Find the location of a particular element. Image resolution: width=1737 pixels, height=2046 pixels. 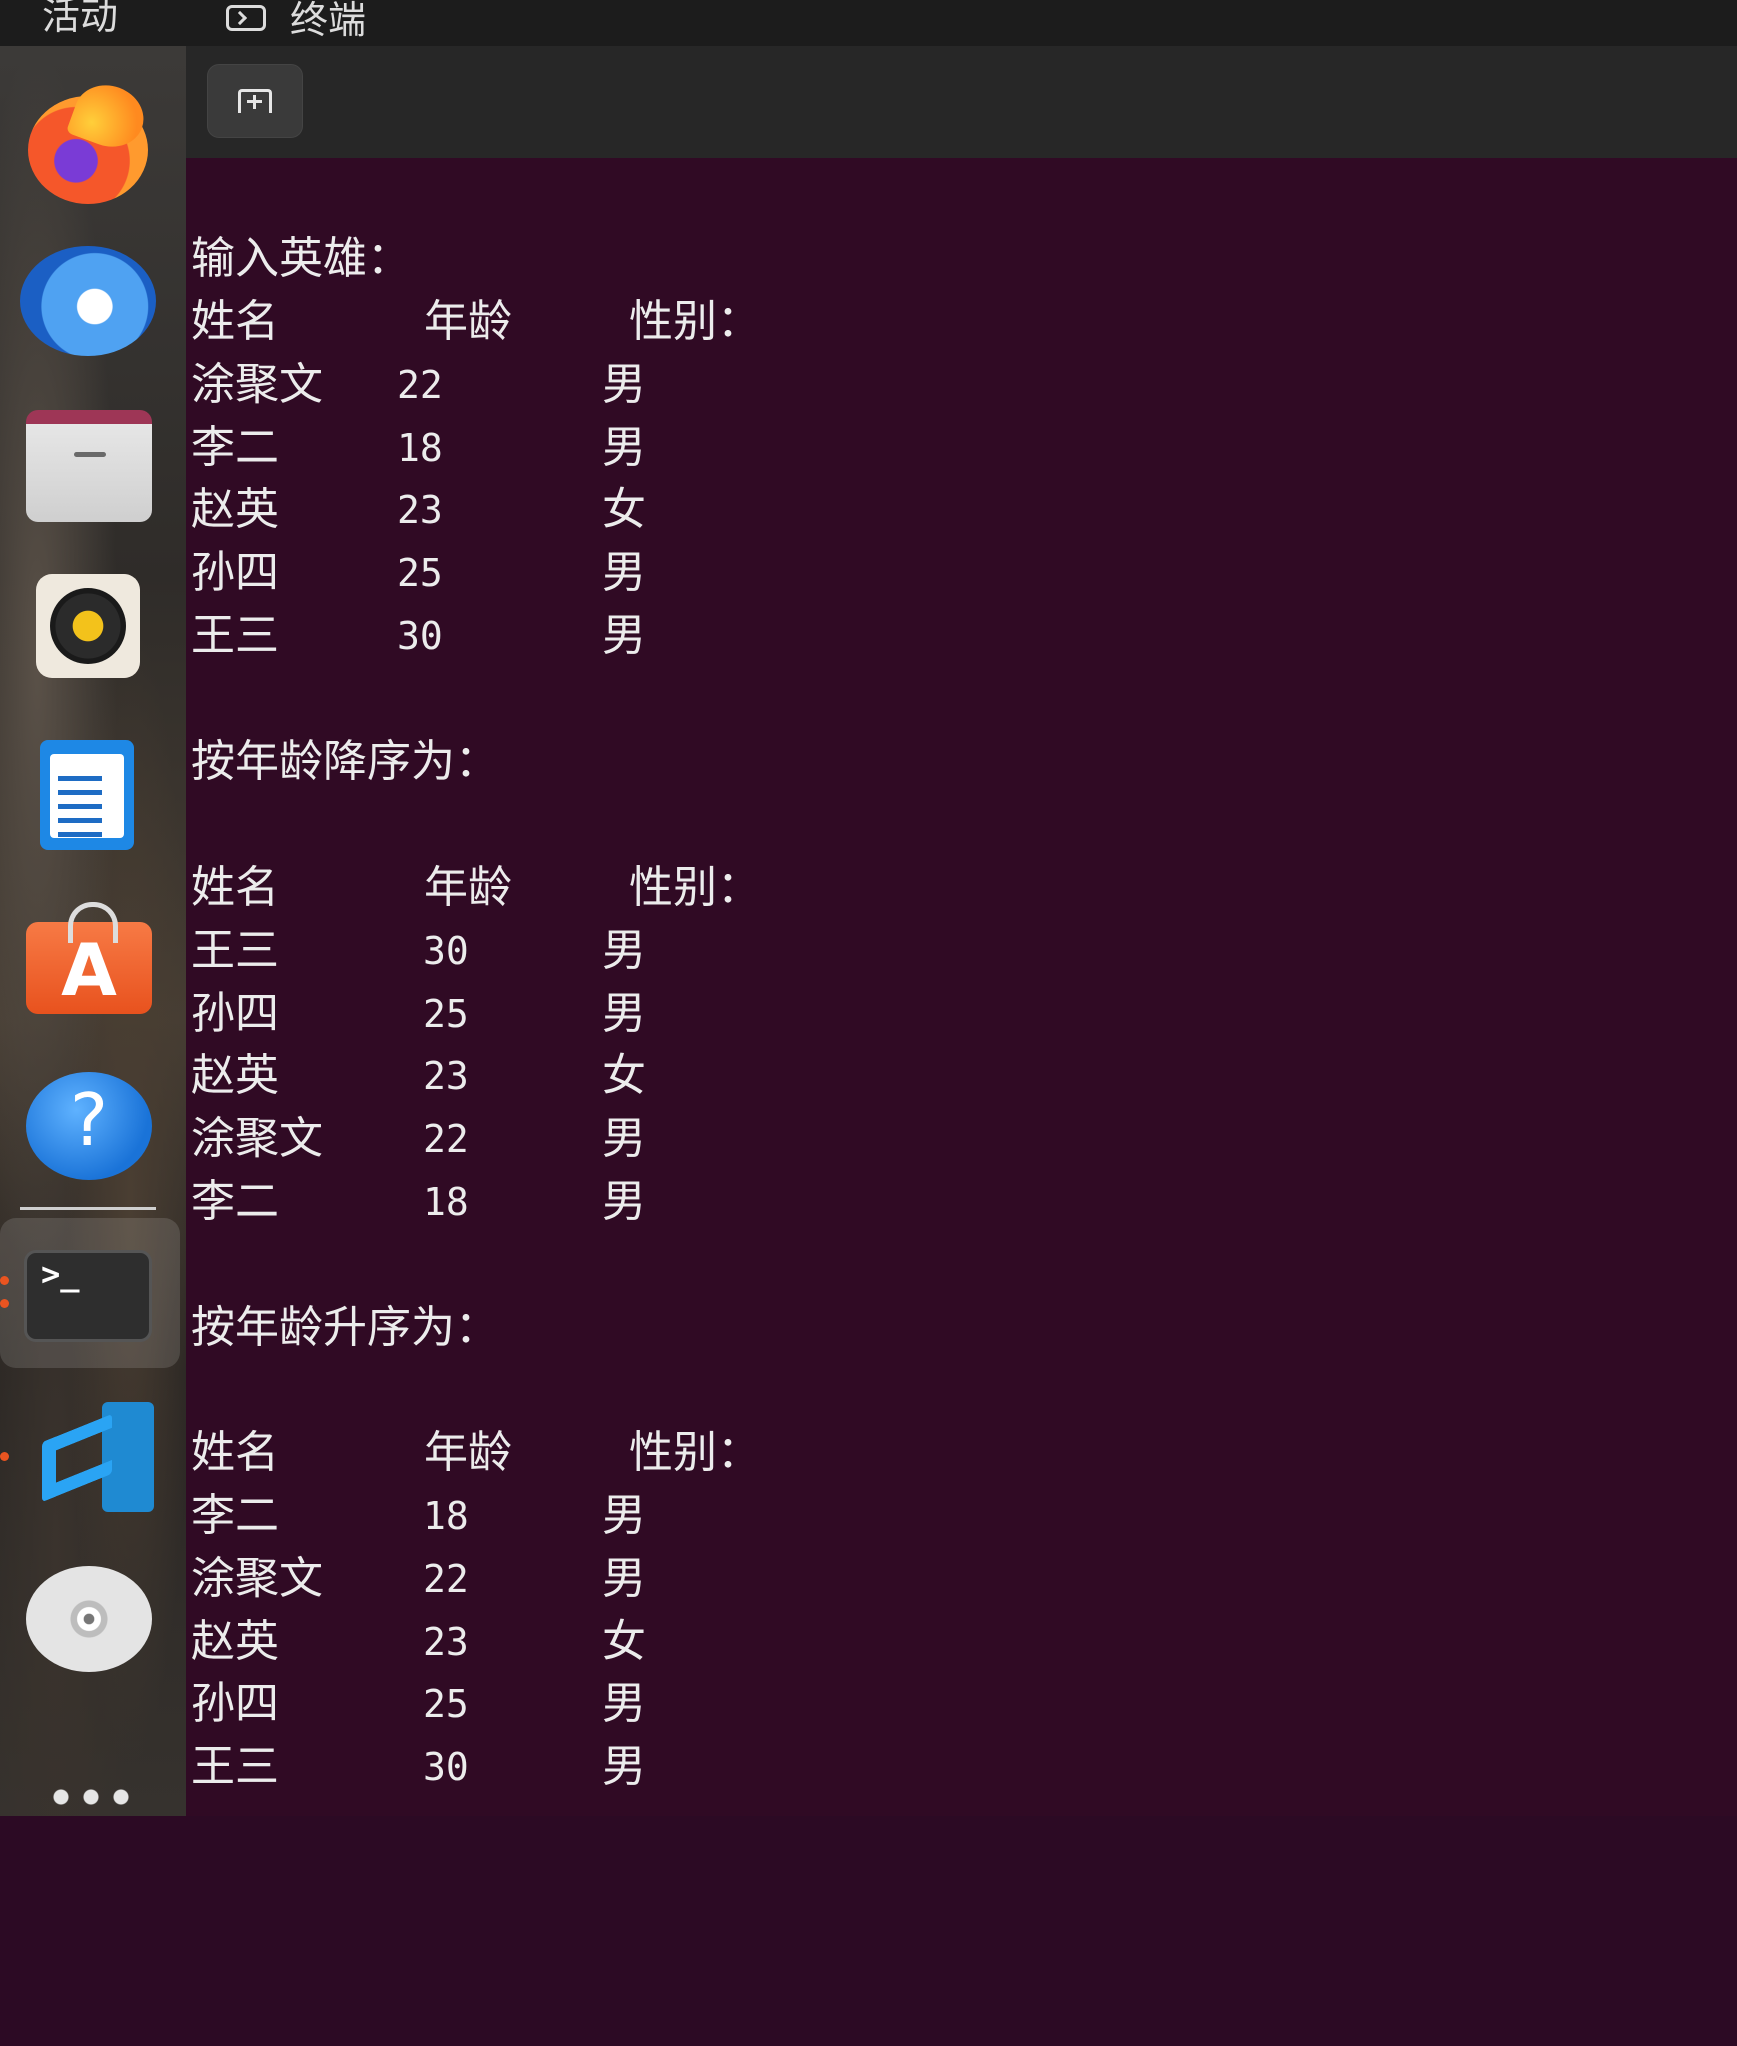

asc-heading: 按年龄升序为： is located at coordinates (345, 1327).